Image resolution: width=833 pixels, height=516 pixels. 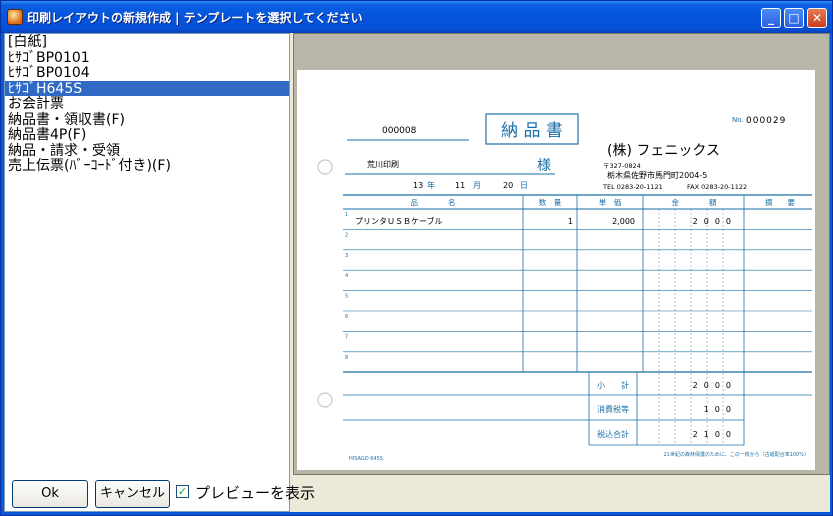 What do you see at coordinates (346, 317) in the screenshot?
I see `table-row-number: 6` at bounding box center [346, 317].